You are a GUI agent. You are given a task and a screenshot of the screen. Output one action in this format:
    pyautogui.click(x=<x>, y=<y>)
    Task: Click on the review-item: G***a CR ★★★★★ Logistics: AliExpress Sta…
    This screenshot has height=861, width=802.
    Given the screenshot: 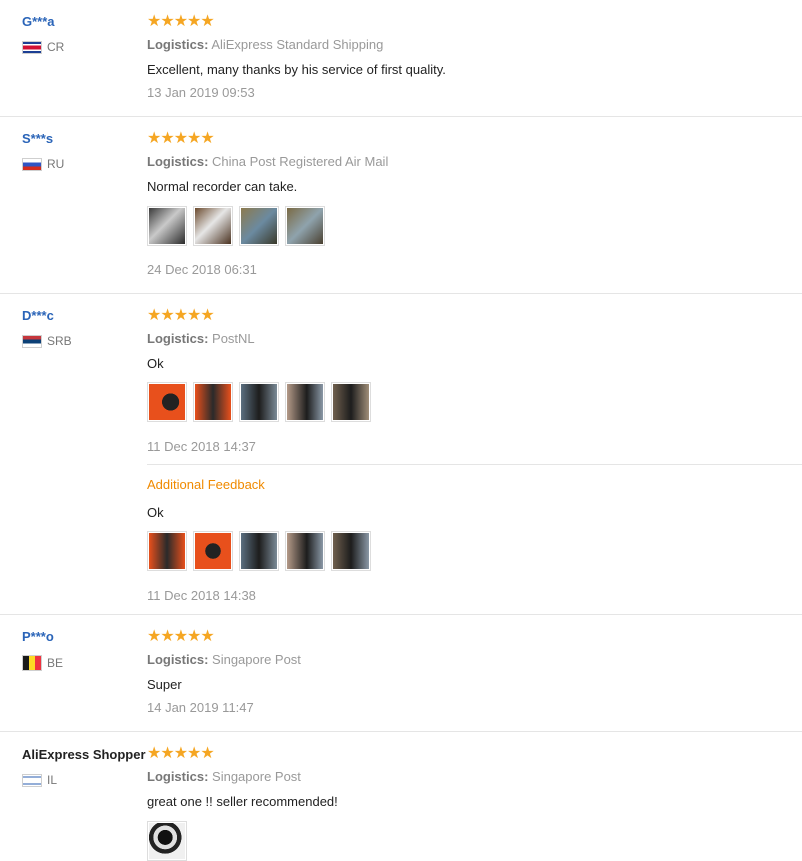 What is the action you would take?
    pyautogui.click(x=401, y=58)
    